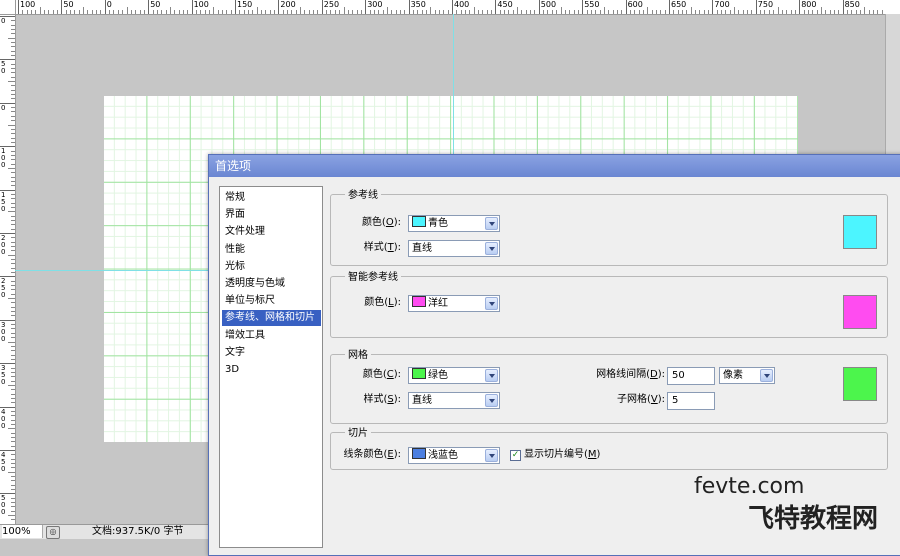  What do you see at coordinates (691, 376) in the screenshot?
I see `grid-spacing-input: 50` at bounding box center [691, 376].